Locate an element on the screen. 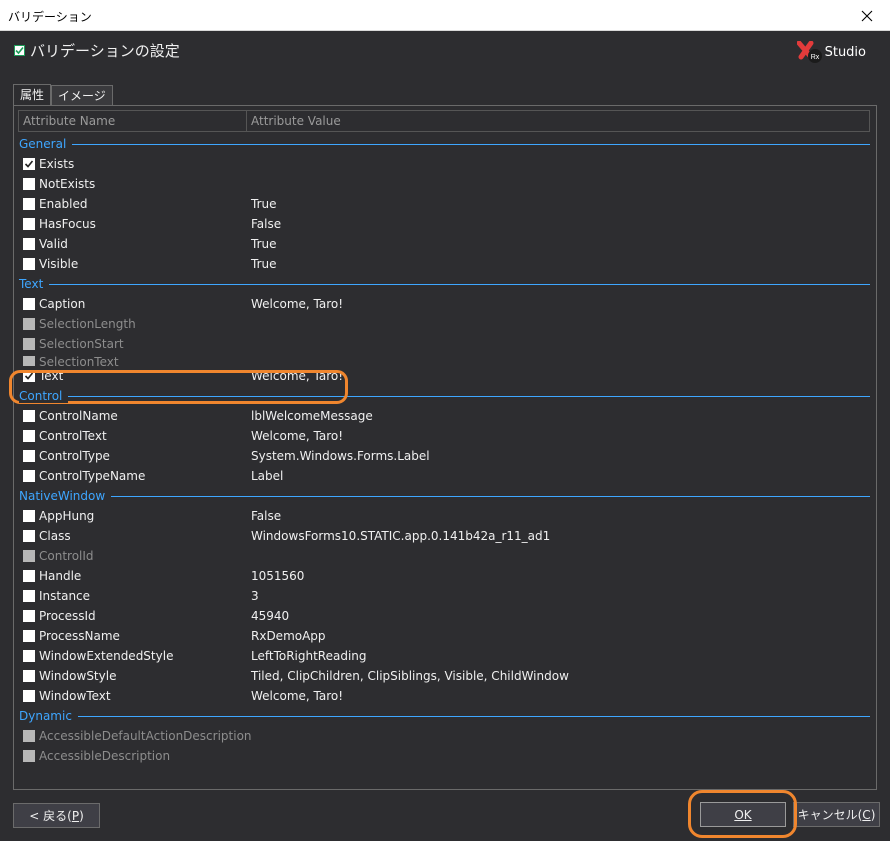  close-button is located at coordinates (867, 15).